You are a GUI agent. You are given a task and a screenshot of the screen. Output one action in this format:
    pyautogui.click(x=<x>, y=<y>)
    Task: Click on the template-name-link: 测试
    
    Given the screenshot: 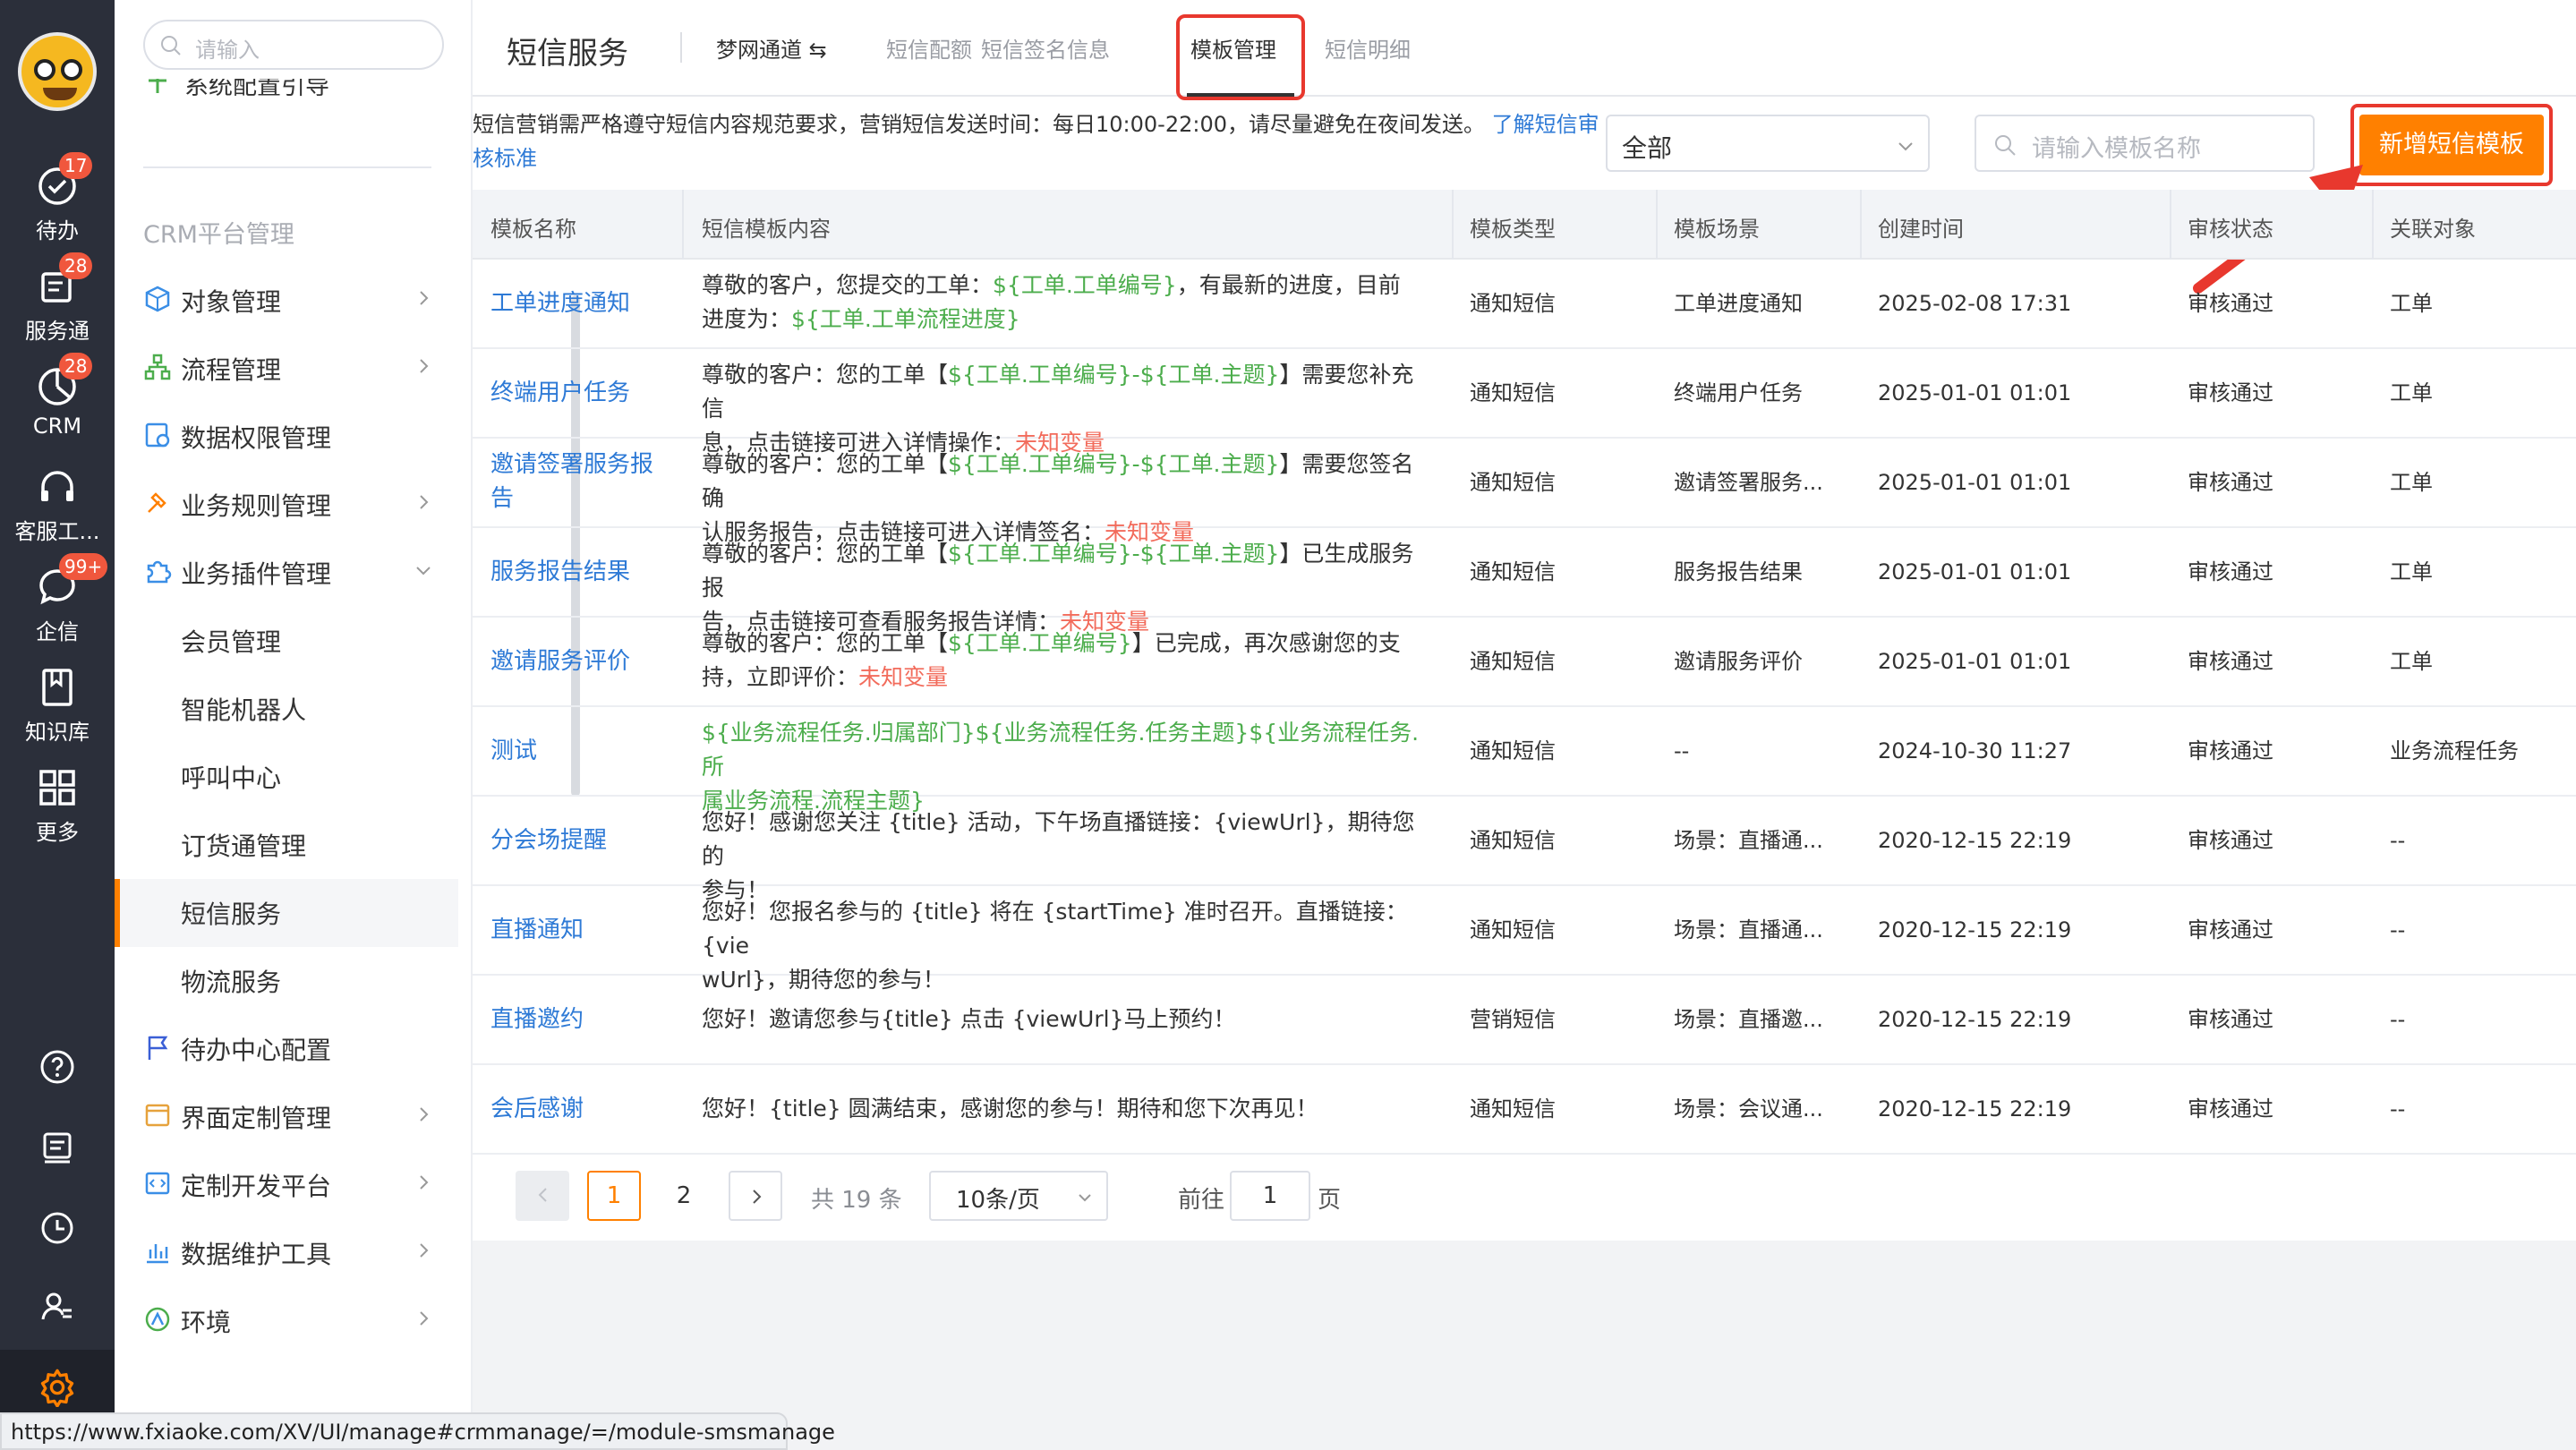 What is the action you would take?
    pyautogui.click(x=584, y=751)
    